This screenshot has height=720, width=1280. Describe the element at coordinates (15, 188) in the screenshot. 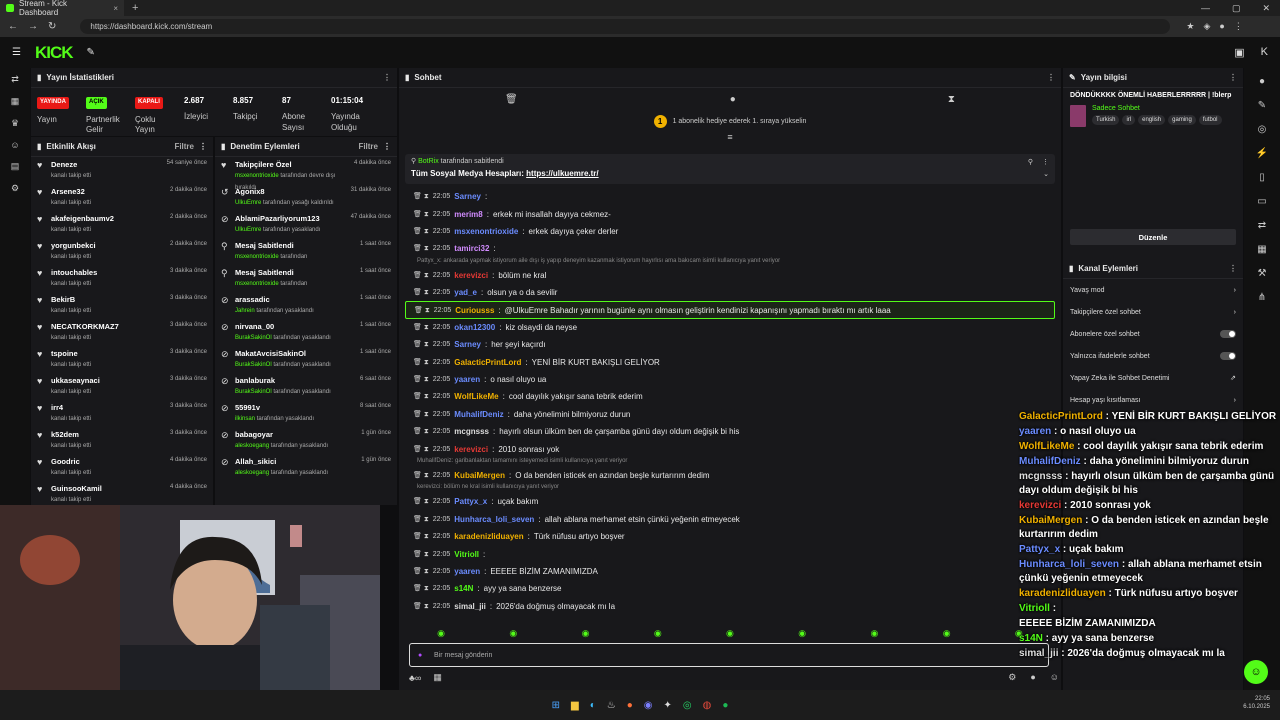

I see `settings-rail-icon: ⚙` at that location.